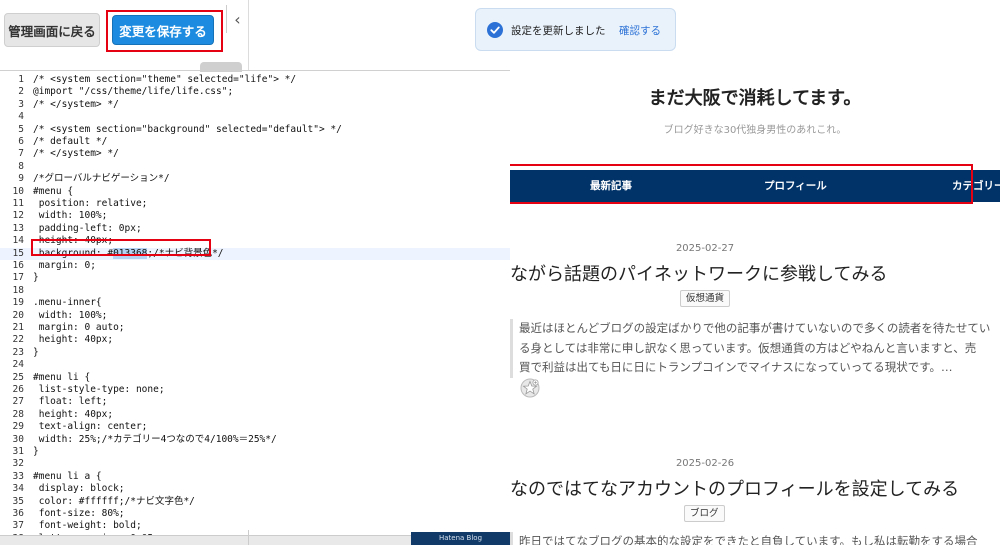  I want to click on code-line: 16 margin: 0;, so click(255, 266).